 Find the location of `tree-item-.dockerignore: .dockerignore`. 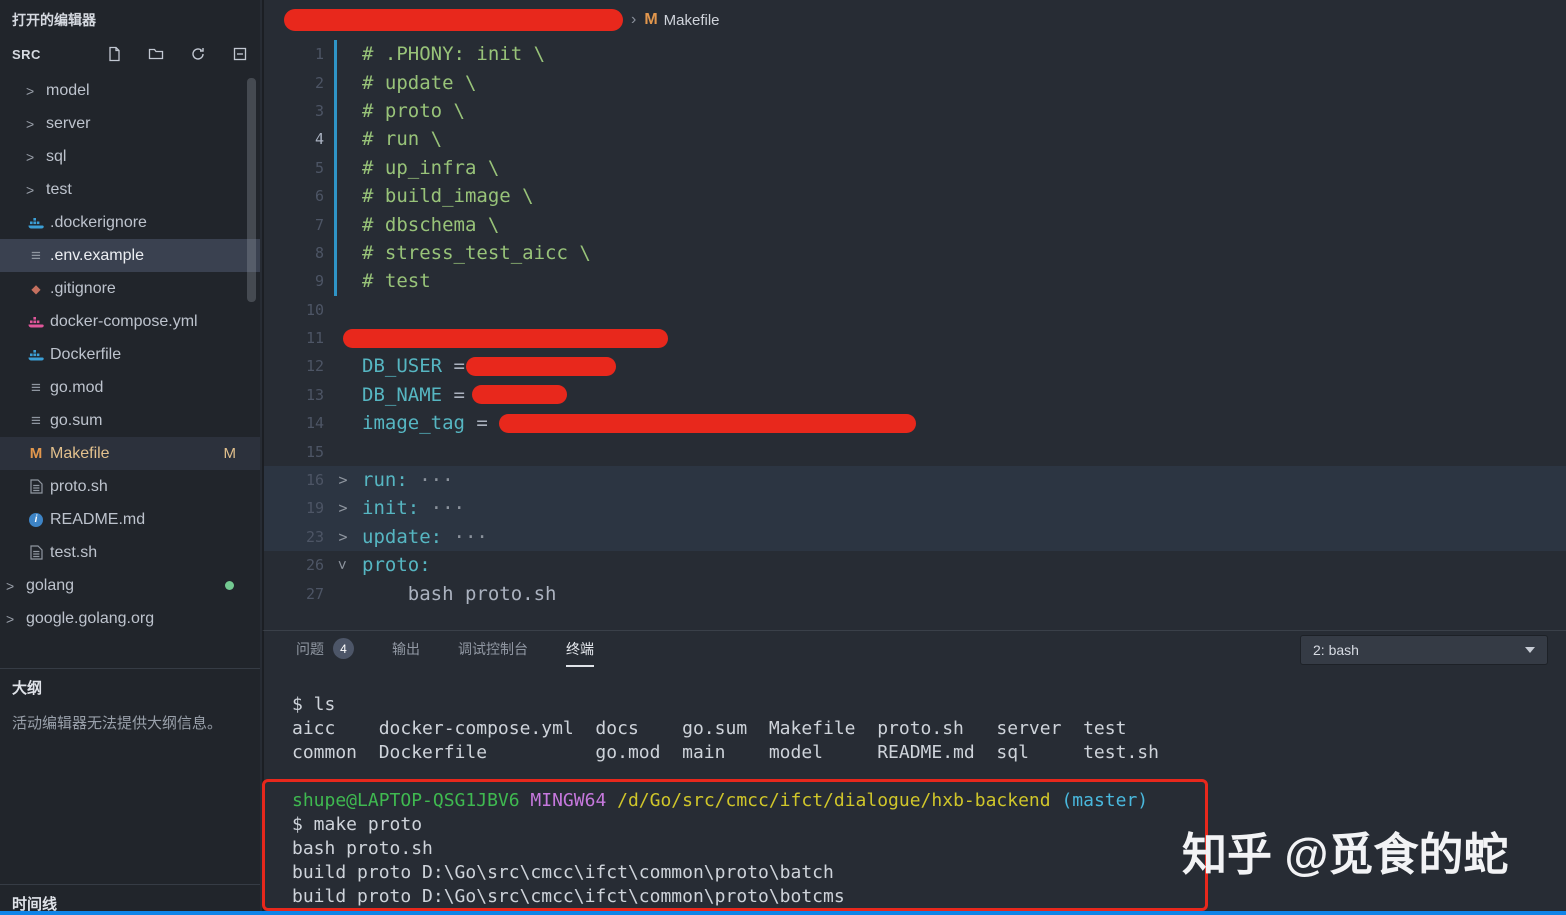

tree-item-.dockerignore: .dockerignore is located at coordinates (130, 222).